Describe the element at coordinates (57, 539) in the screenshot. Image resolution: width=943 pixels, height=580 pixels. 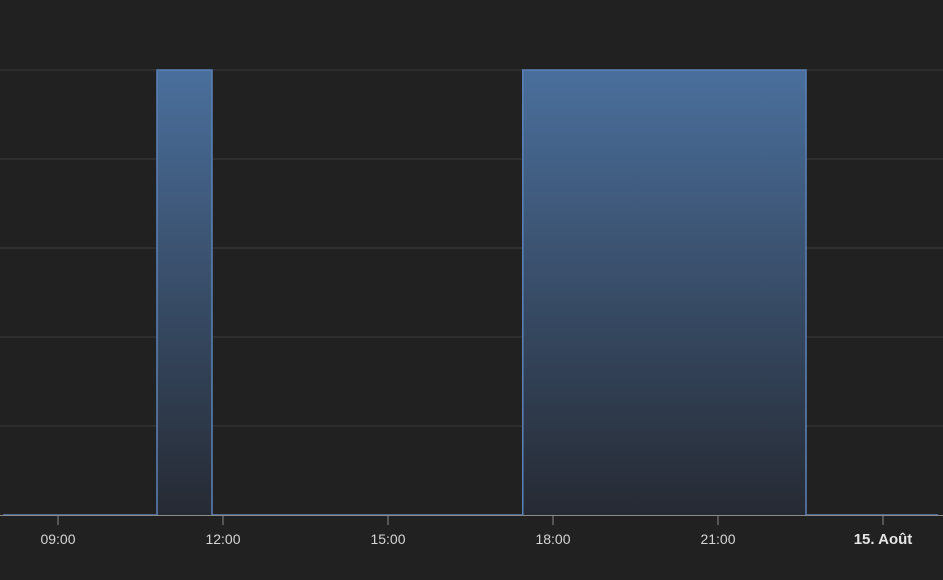
I see `x-tick-label-0: 09:00` at that location.